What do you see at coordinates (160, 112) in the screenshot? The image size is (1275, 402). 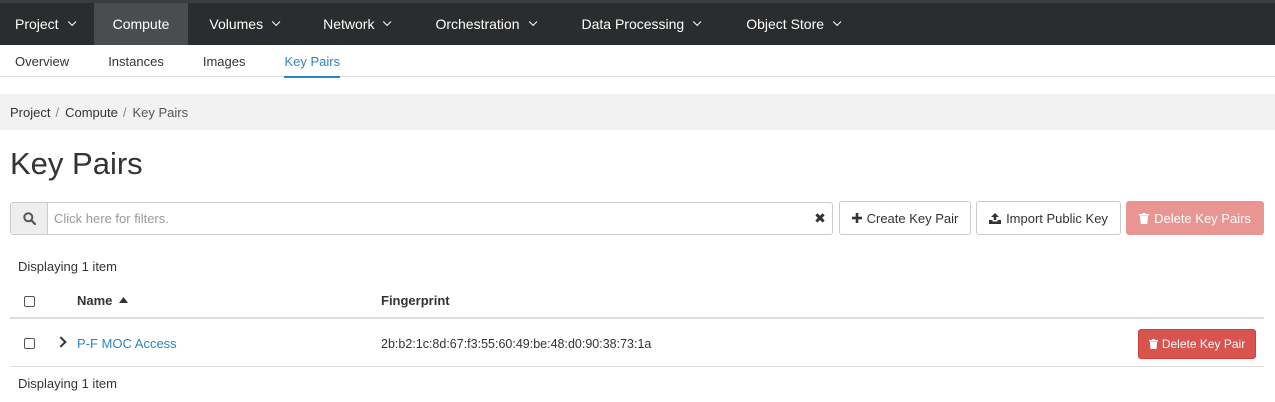 I see `breadcrumb-key-pairs: Key Pairs` at bounding box center [160, 112].